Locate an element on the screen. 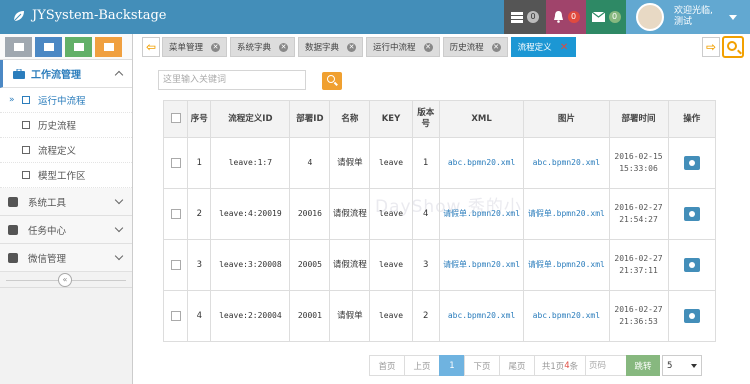  cell-no: 2 is located at coordinates (199, 214).